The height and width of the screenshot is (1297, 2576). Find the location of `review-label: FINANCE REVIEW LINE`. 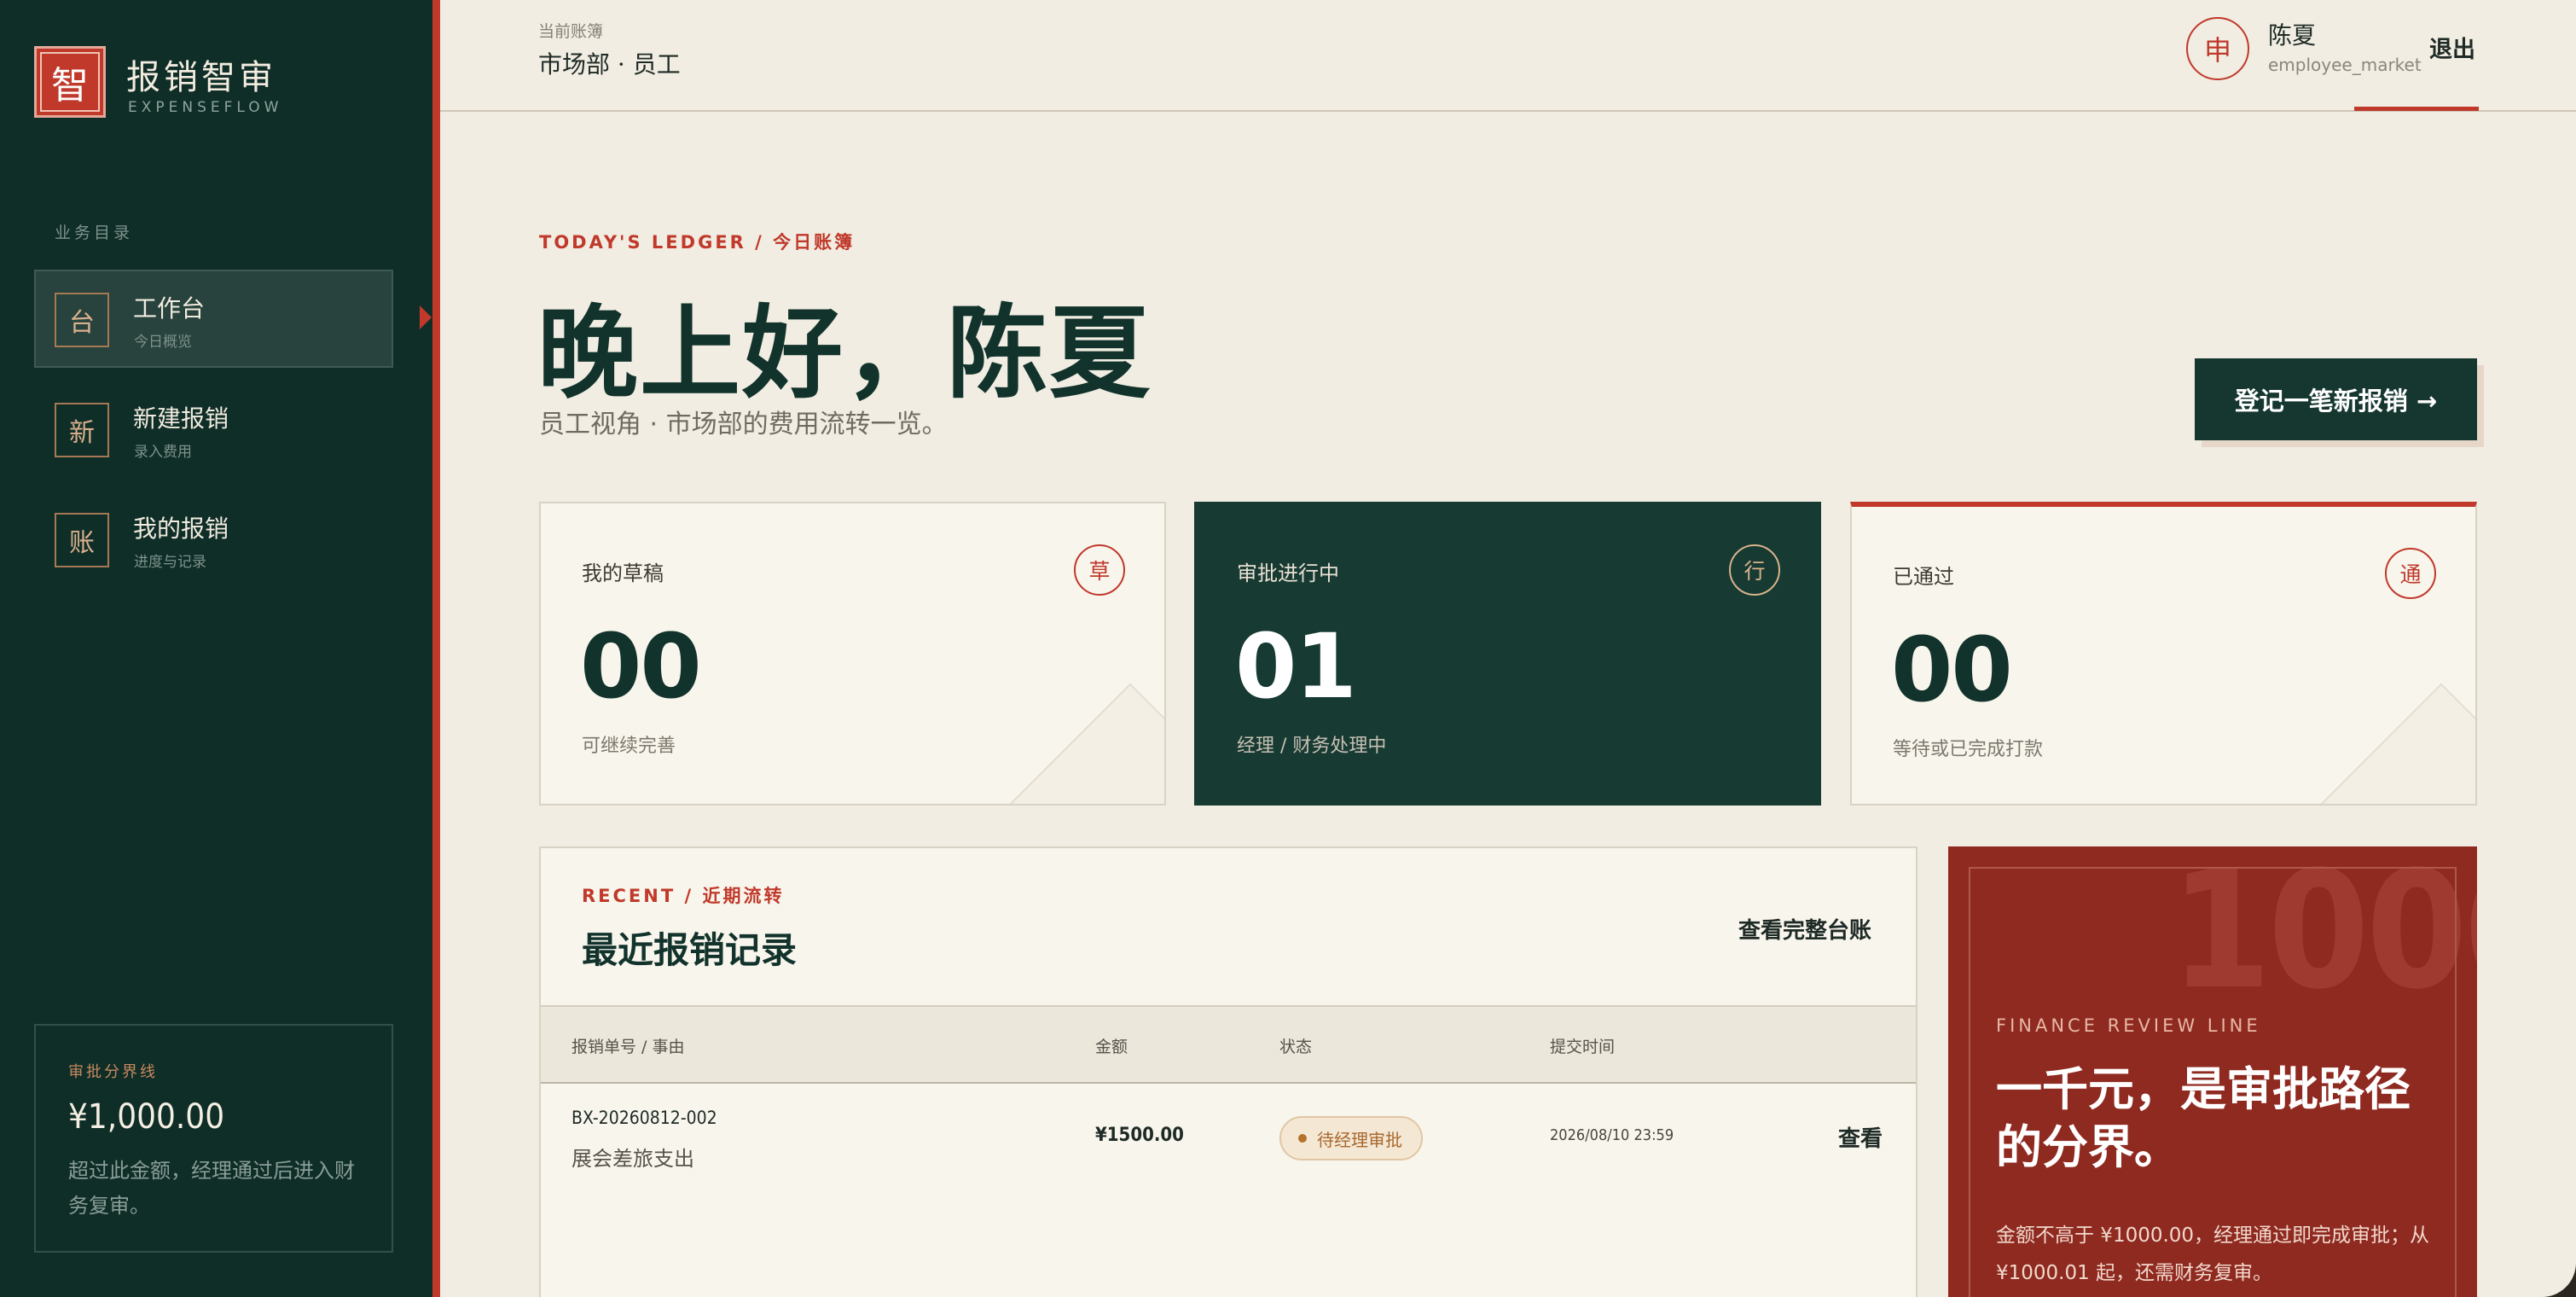

review-label: FINANCE REVIEW LINE is located at coordinates (2128, 1025).